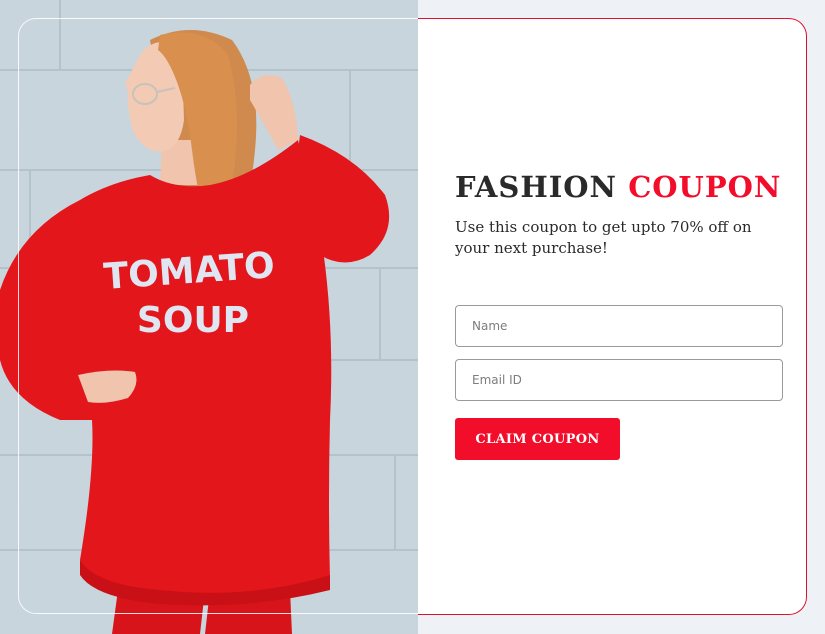 The height and width of the screenshot is (634, 825). I want to click on shirt-print-line2: SOUP, so click(193, 320).